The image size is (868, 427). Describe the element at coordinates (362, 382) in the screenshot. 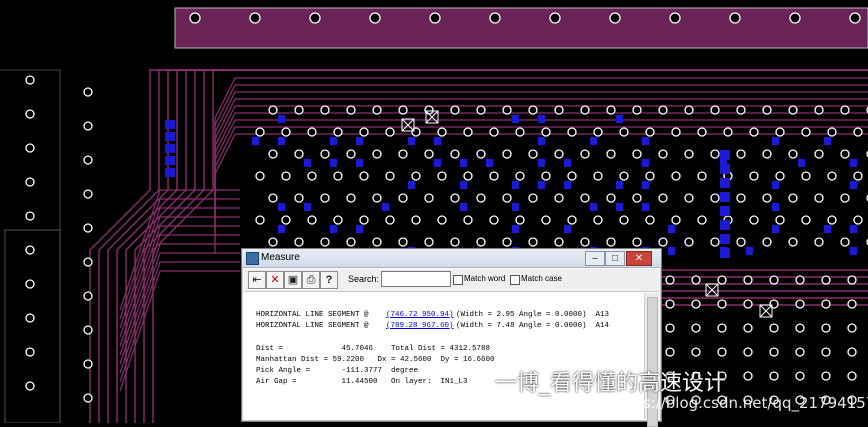

I see `air-gap-line: Air Gap = 11.44500 On layer: IN1_L3` at that location.